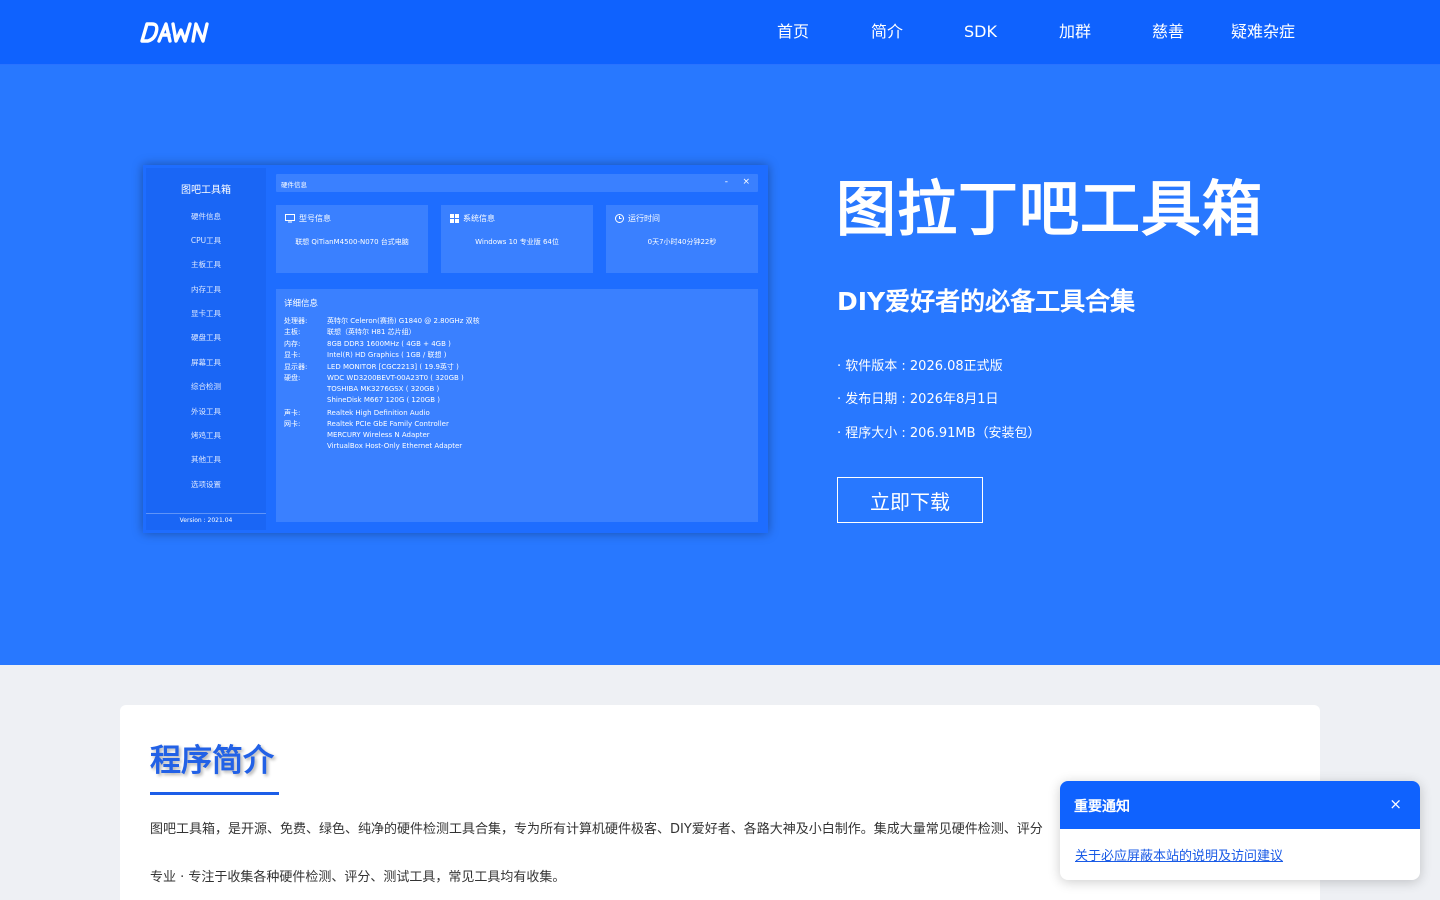 This screenshot has width=1440, height=900. Describe the element at coordinates (301, 304) in the screenshot. I see `detail-title: 详细信息` at that location.